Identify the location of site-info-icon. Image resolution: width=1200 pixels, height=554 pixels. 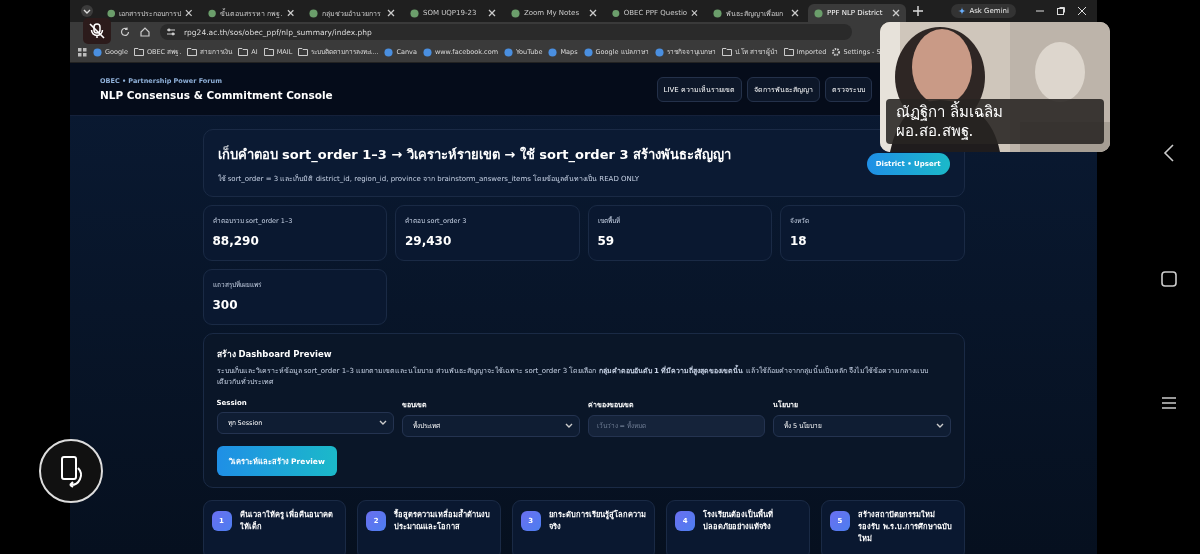
(171, 32).